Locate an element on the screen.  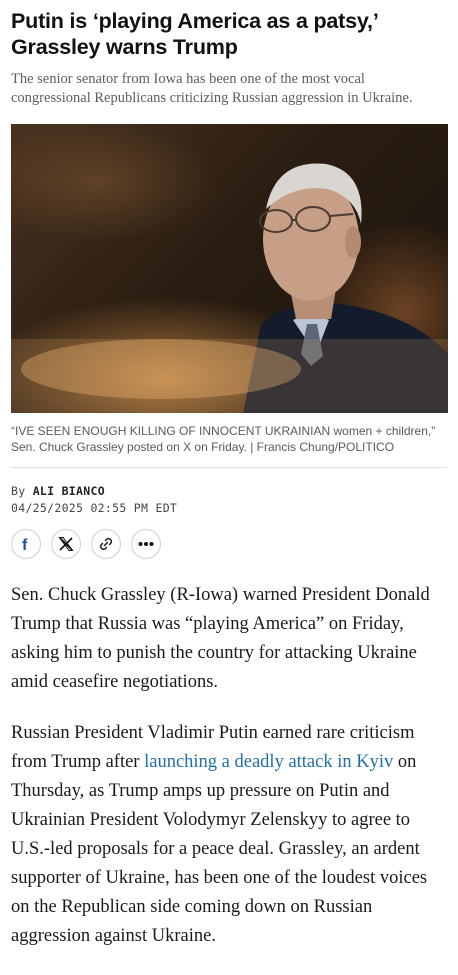
share-x-button is located at coordinates (66, 544).